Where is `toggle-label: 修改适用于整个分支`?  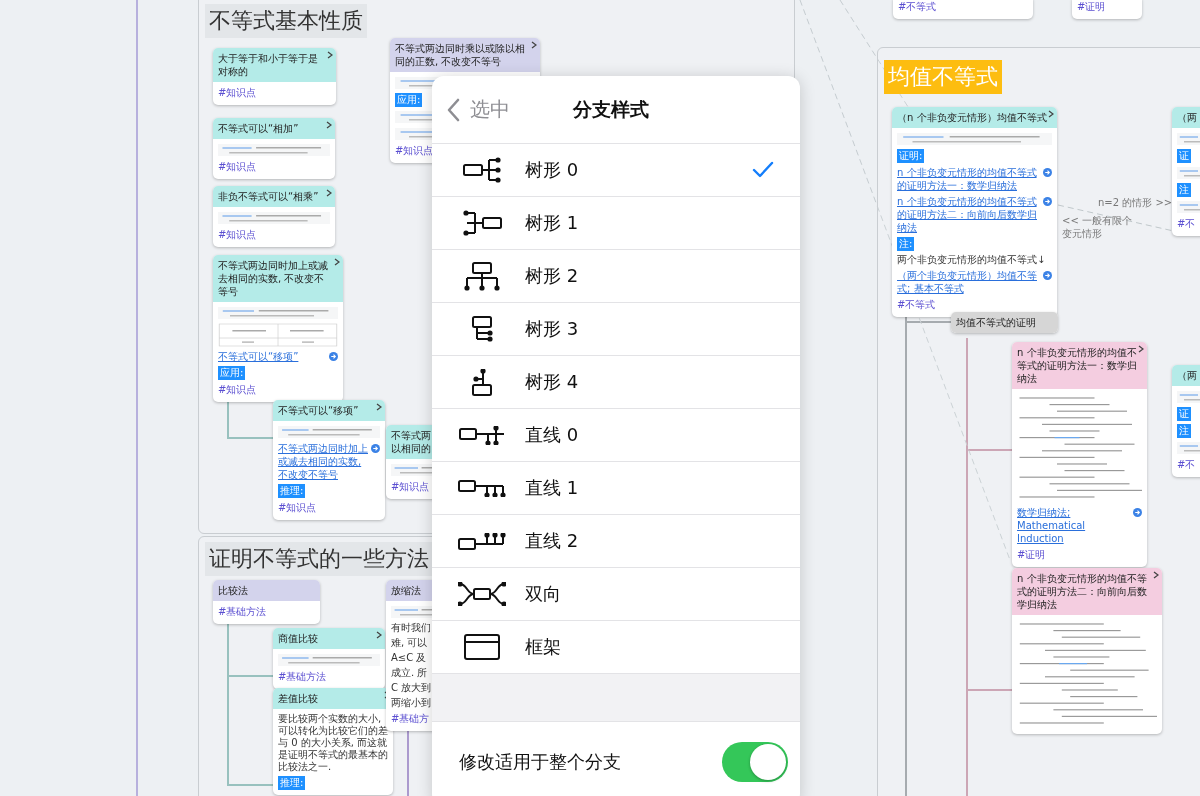 toggle-label: 修改适用于整个分支 is located at coordinates (540, 762).